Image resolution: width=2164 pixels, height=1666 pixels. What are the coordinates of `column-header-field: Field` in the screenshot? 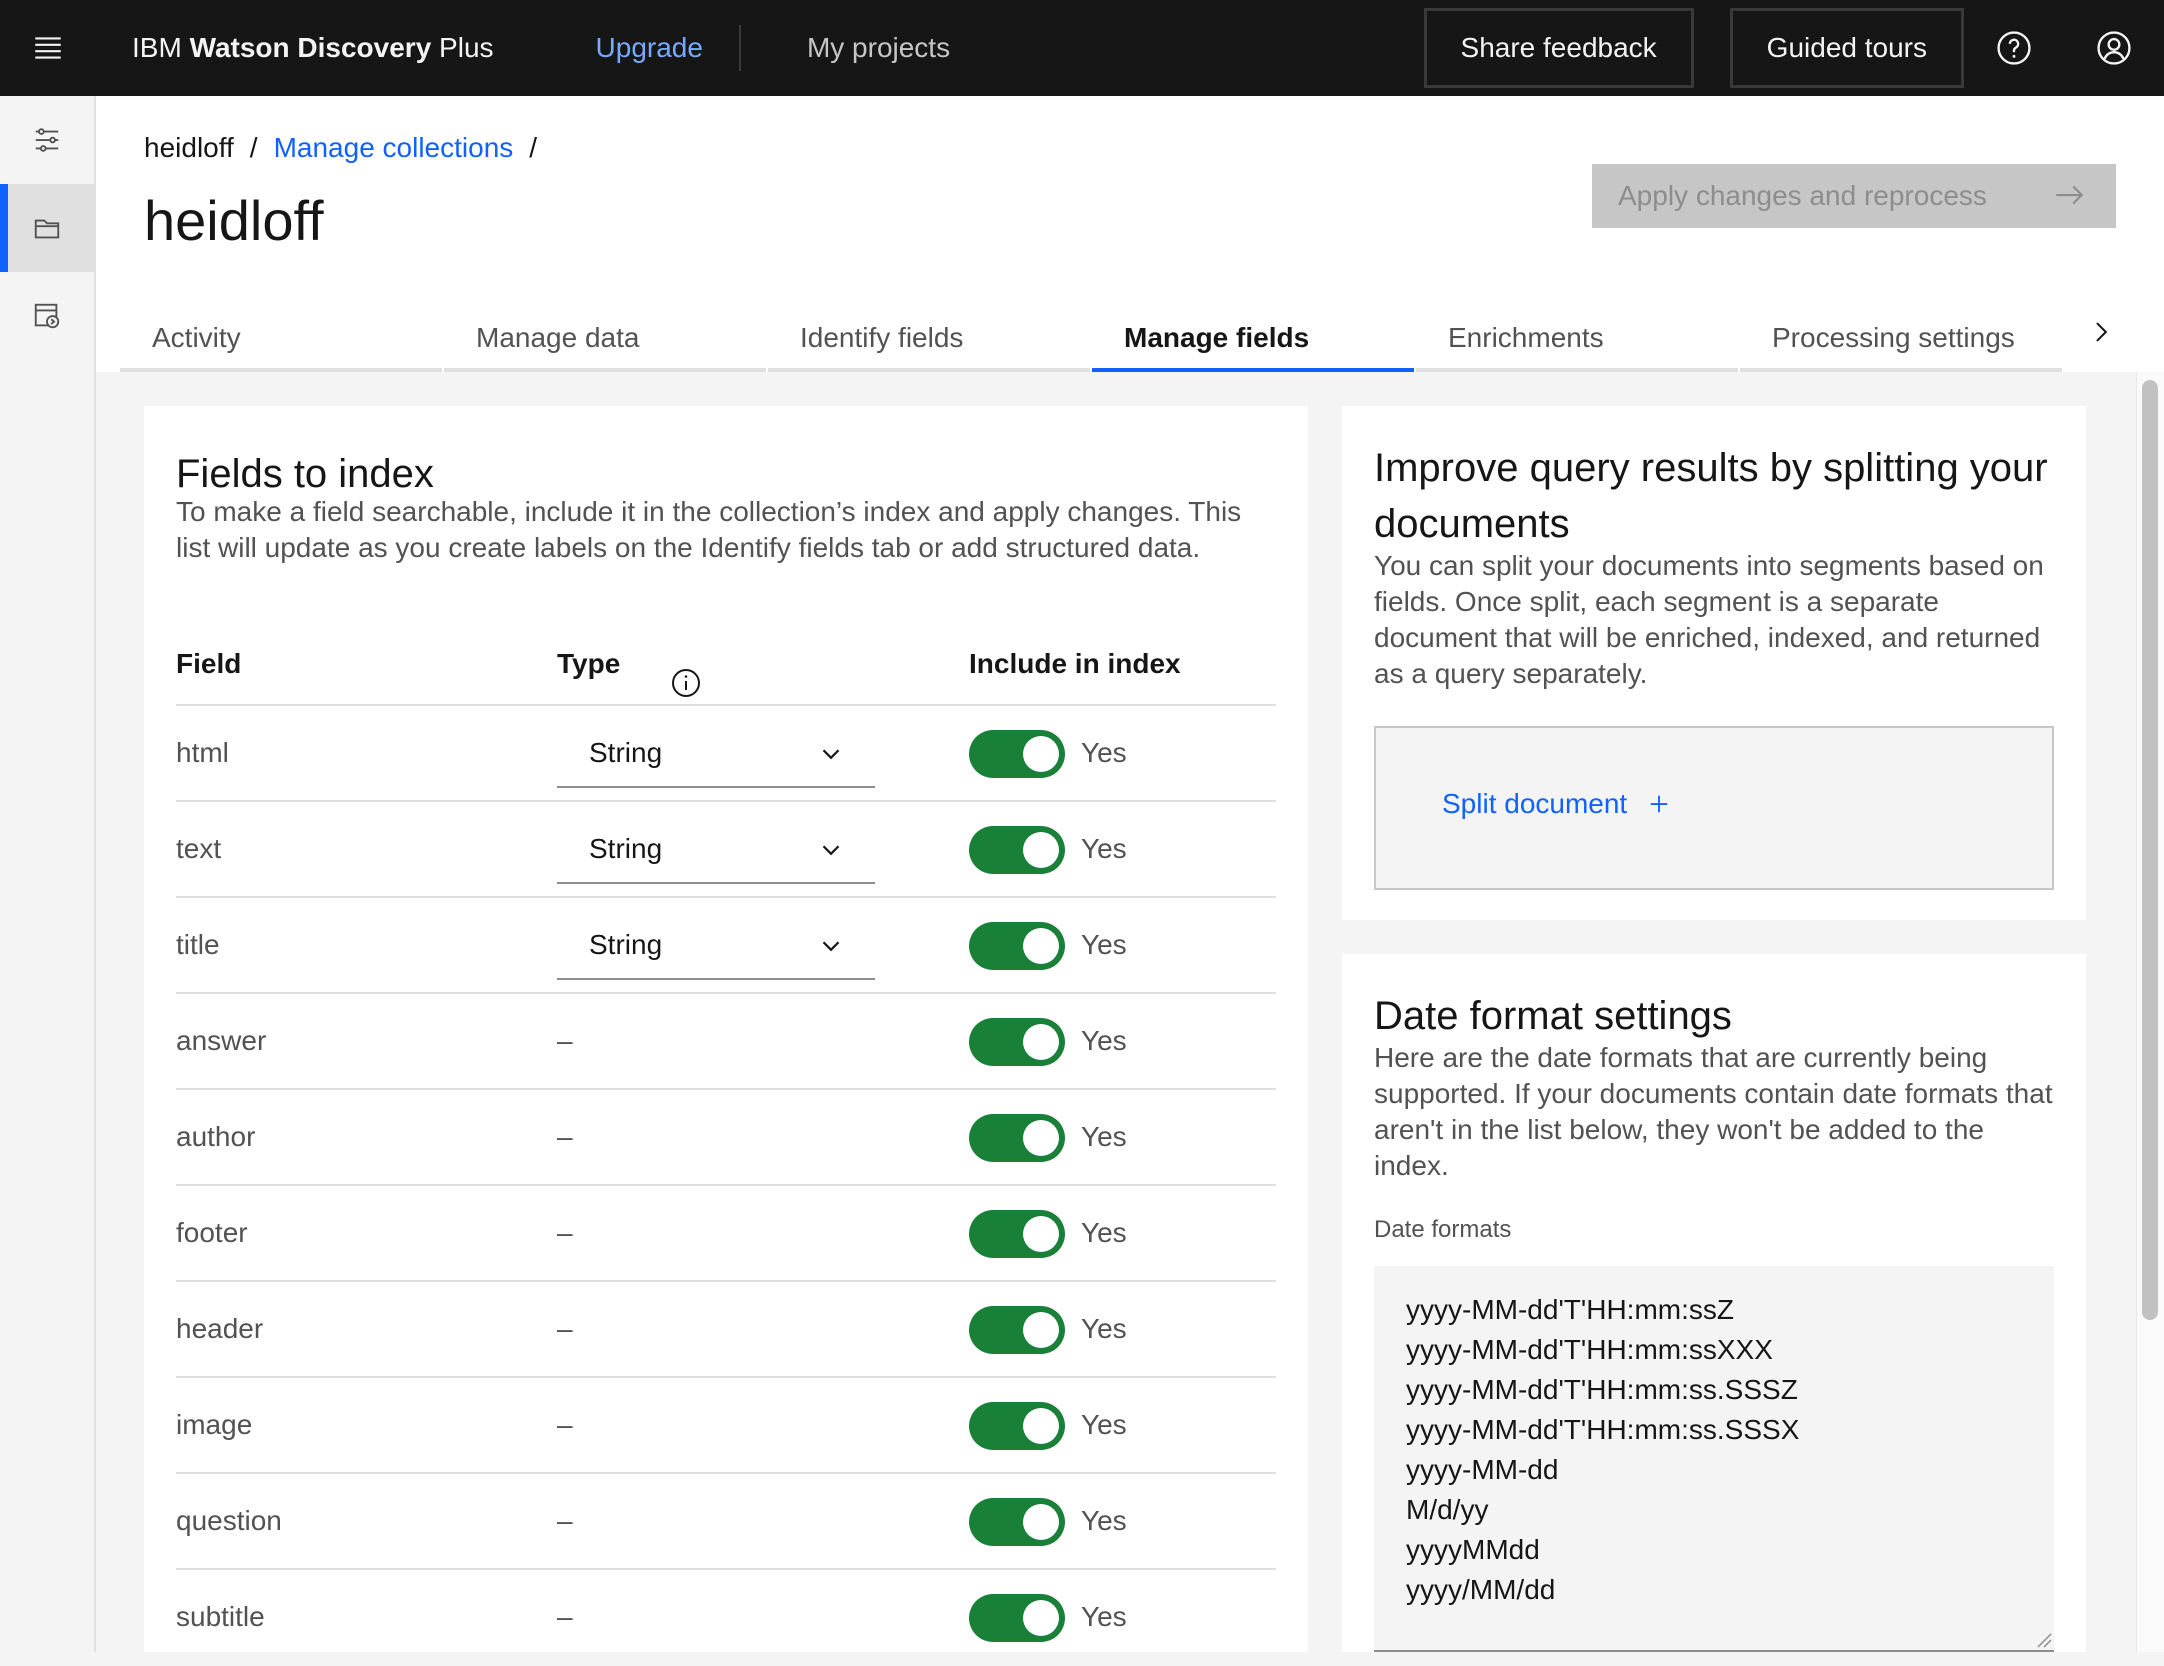 It's located at (209, 663).